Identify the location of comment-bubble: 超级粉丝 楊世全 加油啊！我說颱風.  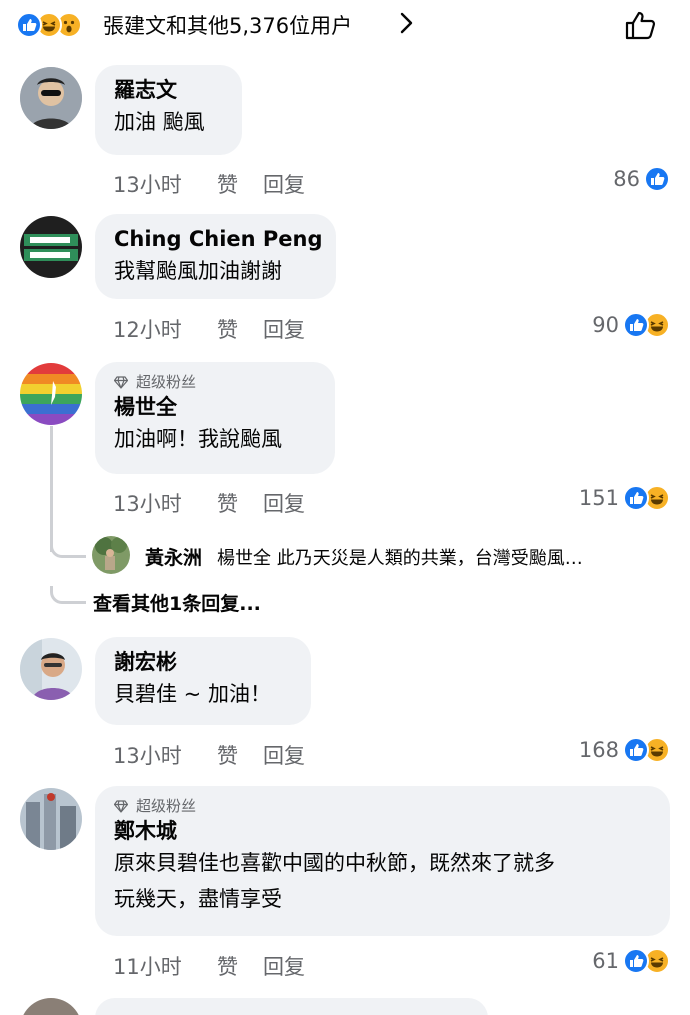
(215, 418).